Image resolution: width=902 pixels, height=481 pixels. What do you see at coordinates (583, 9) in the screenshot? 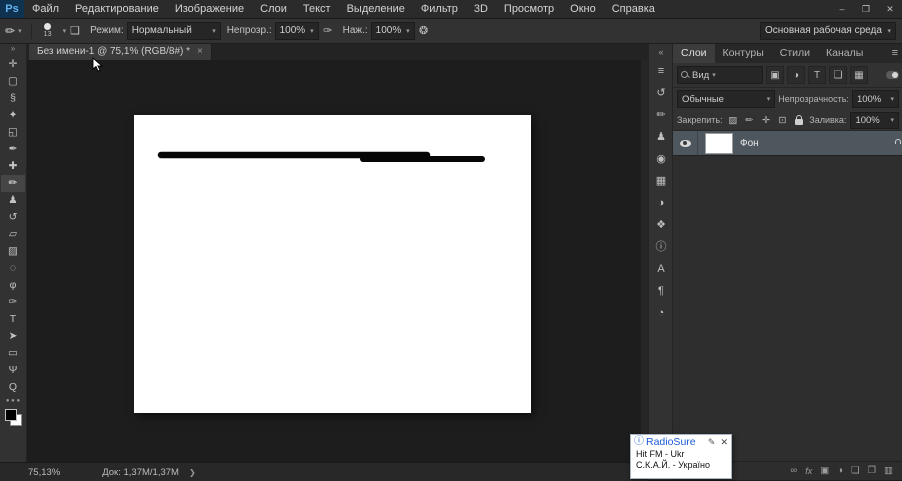
I see `menu-window: Окно` at bounding box center [583, 9].